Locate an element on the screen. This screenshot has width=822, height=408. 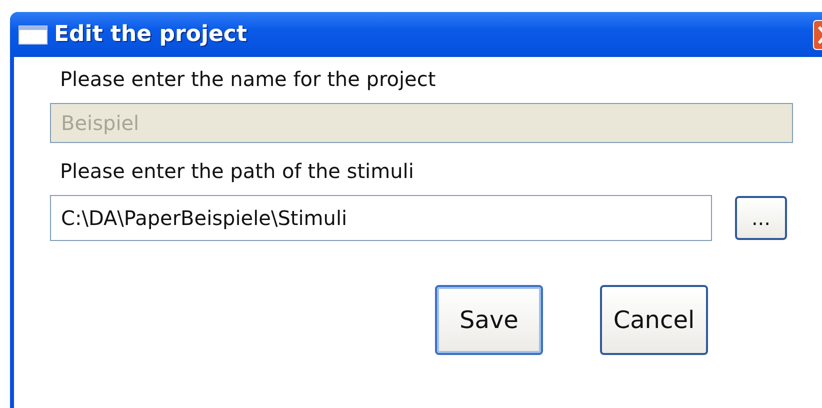
save-button: Save is located at coordinates (489, 320).